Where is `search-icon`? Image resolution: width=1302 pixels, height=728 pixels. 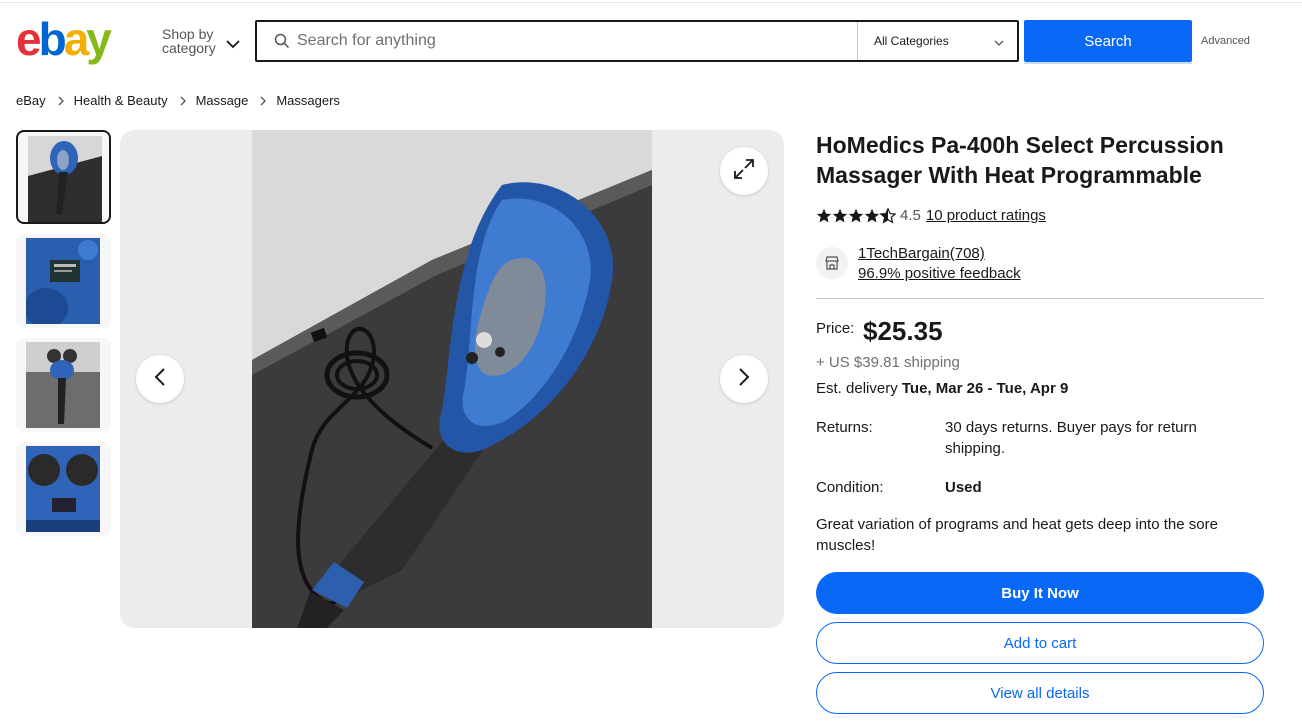 search-icon is located at coordinates (282, 43).